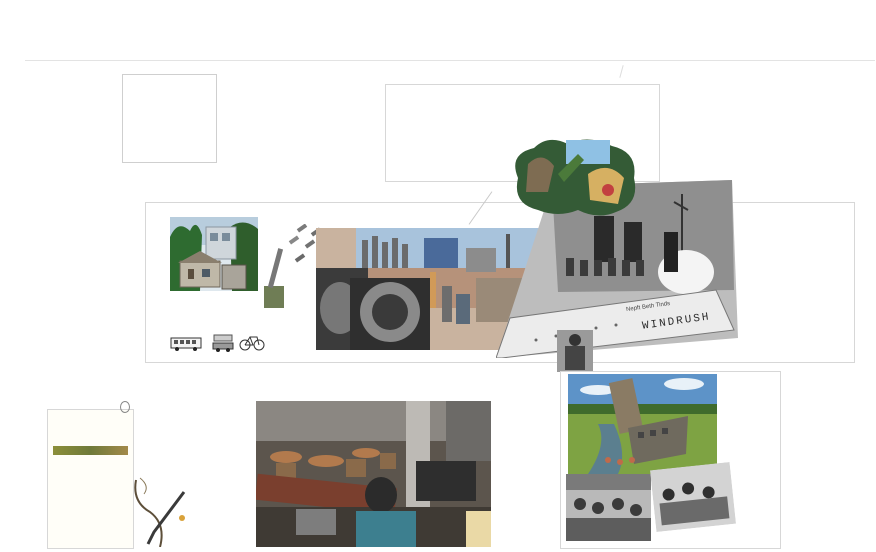 Image resolution: width=876 pixels, height=552 pixels. I want to click on narrow-card, so click(90, 479).